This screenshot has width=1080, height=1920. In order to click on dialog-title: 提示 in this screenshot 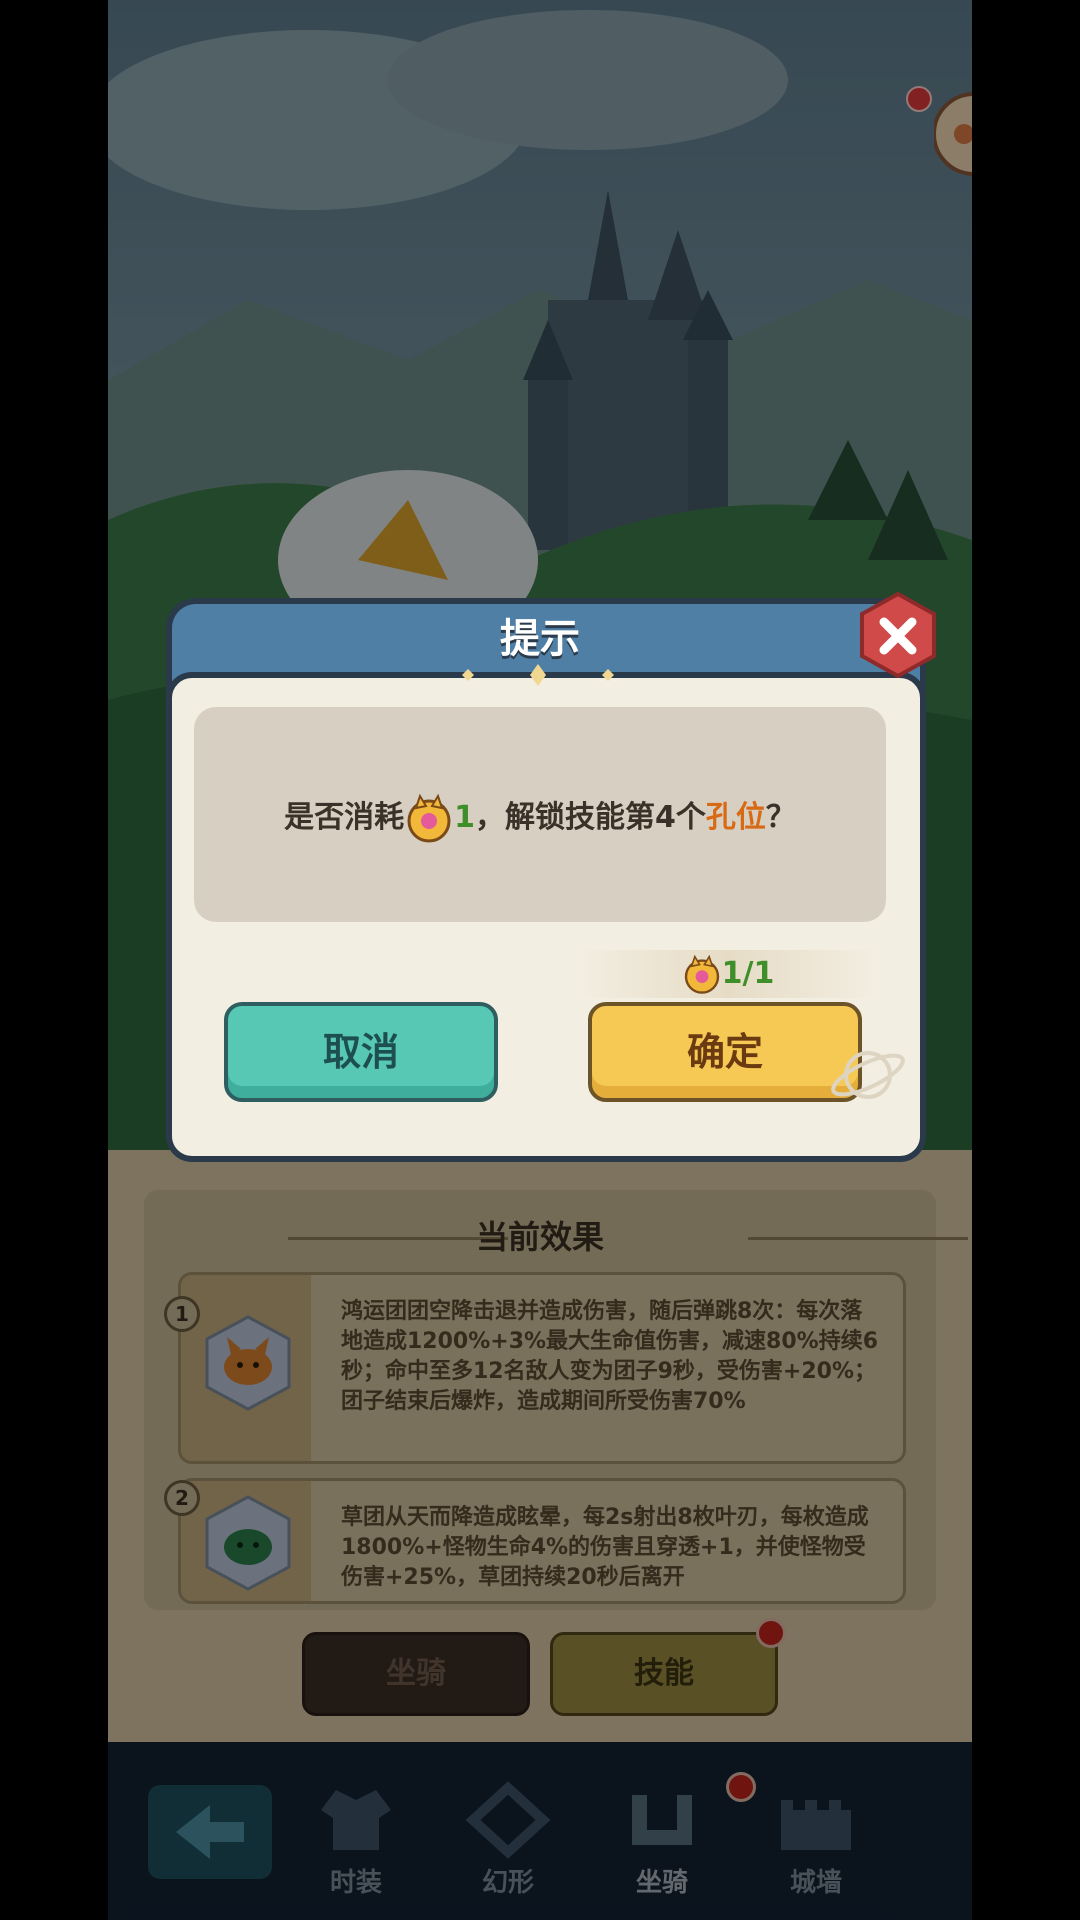, I will do `click(540, 639)`.